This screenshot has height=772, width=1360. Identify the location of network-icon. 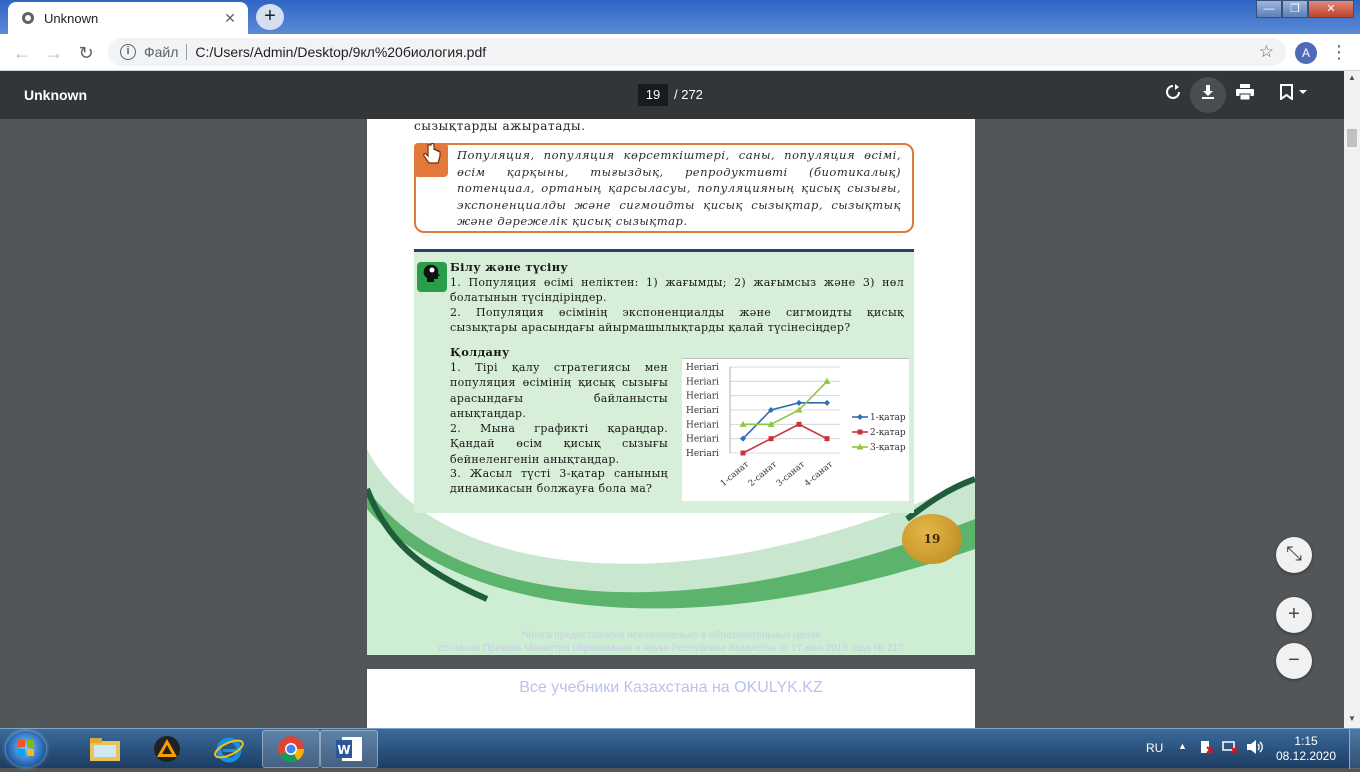
(1230, 748).